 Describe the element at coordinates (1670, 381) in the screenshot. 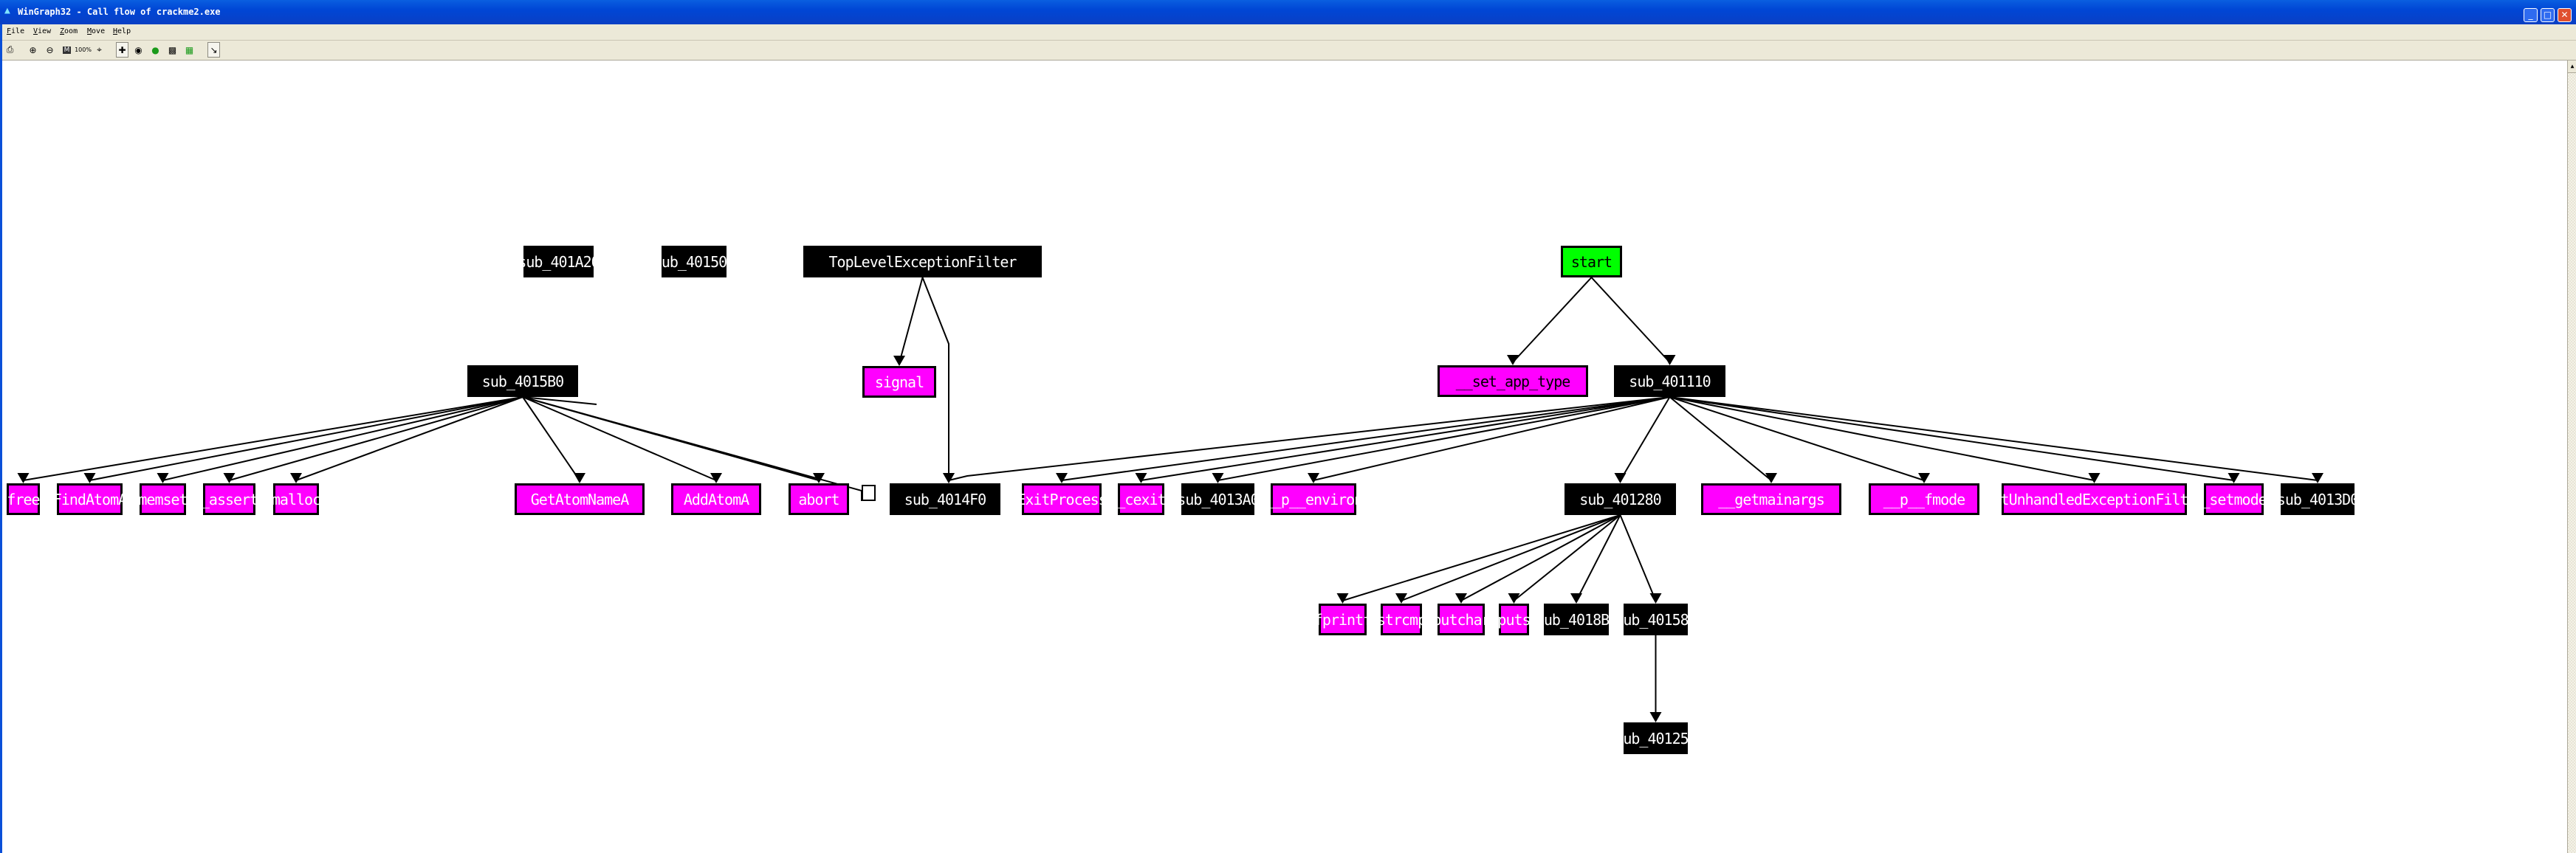

I see `node-sub_401110: sub_401110` at that location.